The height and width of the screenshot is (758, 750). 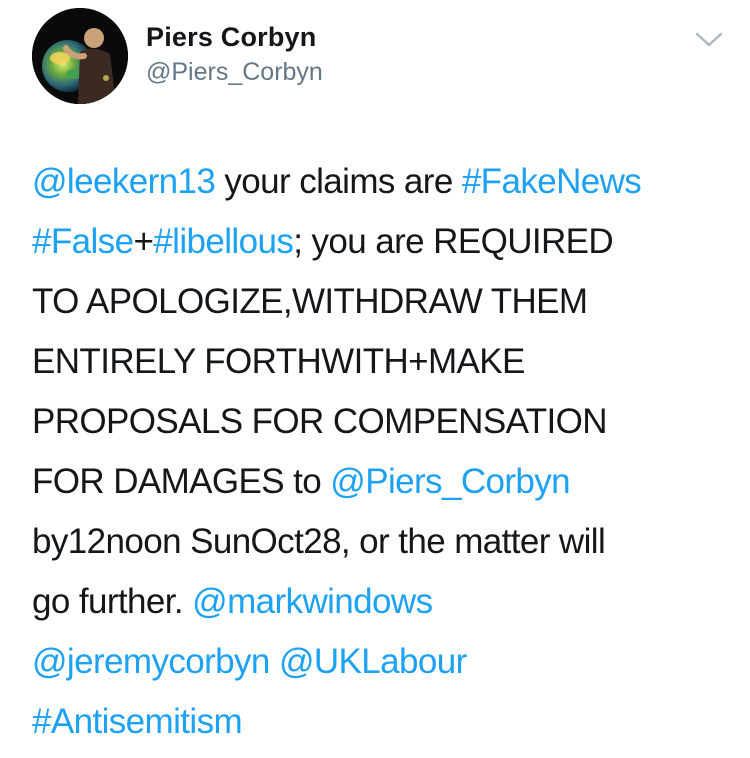 I want to click on text-segment: your claims are, so click(x=338, y=181).